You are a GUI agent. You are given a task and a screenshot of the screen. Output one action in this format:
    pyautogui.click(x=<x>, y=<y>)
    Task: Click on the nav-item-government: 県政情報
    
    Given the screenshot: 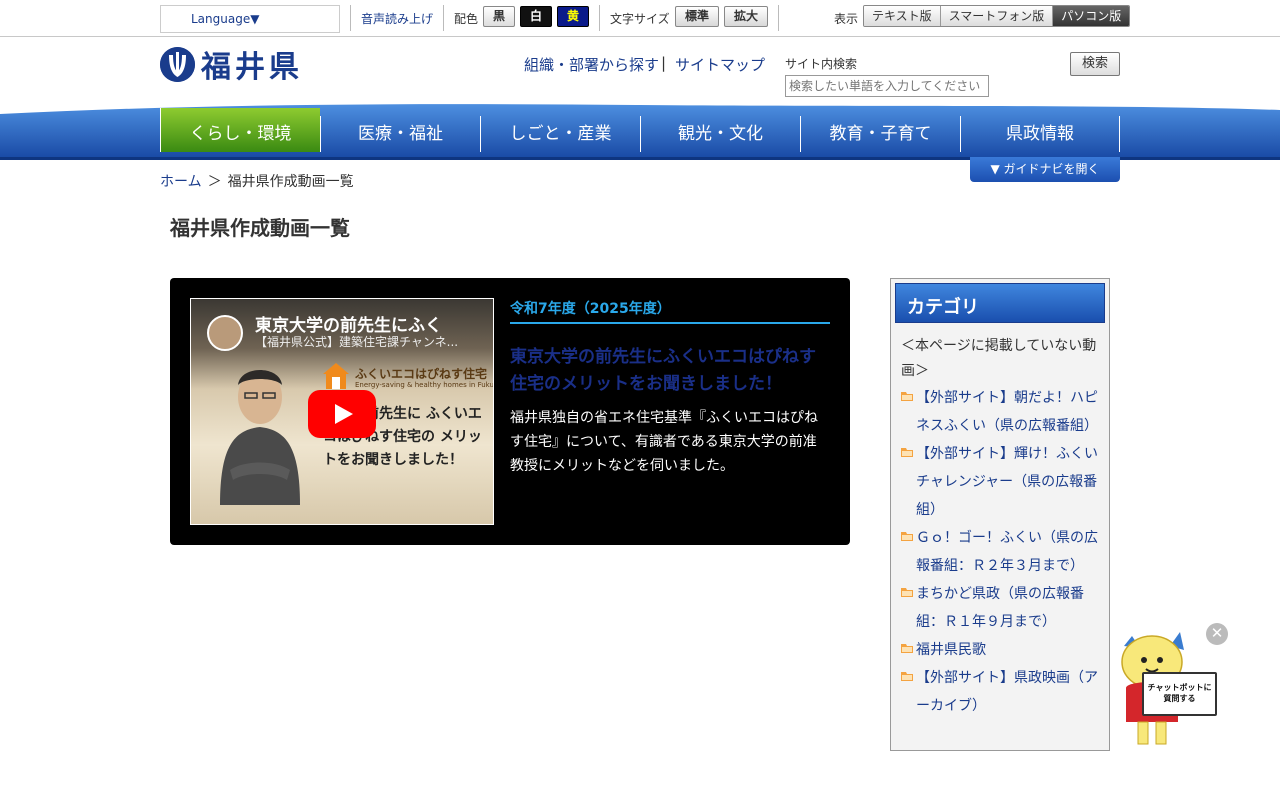 What is the action you would take?
    pyautogui.click(x=1040, y=134)
    